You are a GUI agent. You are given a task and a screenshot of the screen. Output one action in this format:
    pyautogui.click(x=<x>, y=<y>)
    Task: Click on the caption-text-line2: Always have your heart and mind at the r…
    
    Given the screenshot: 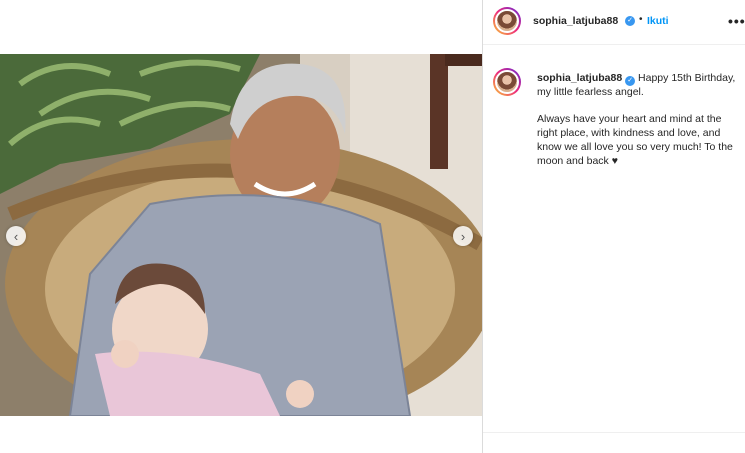 What is the action you would take?
    pyautogui.click(x=635, y=140)
    